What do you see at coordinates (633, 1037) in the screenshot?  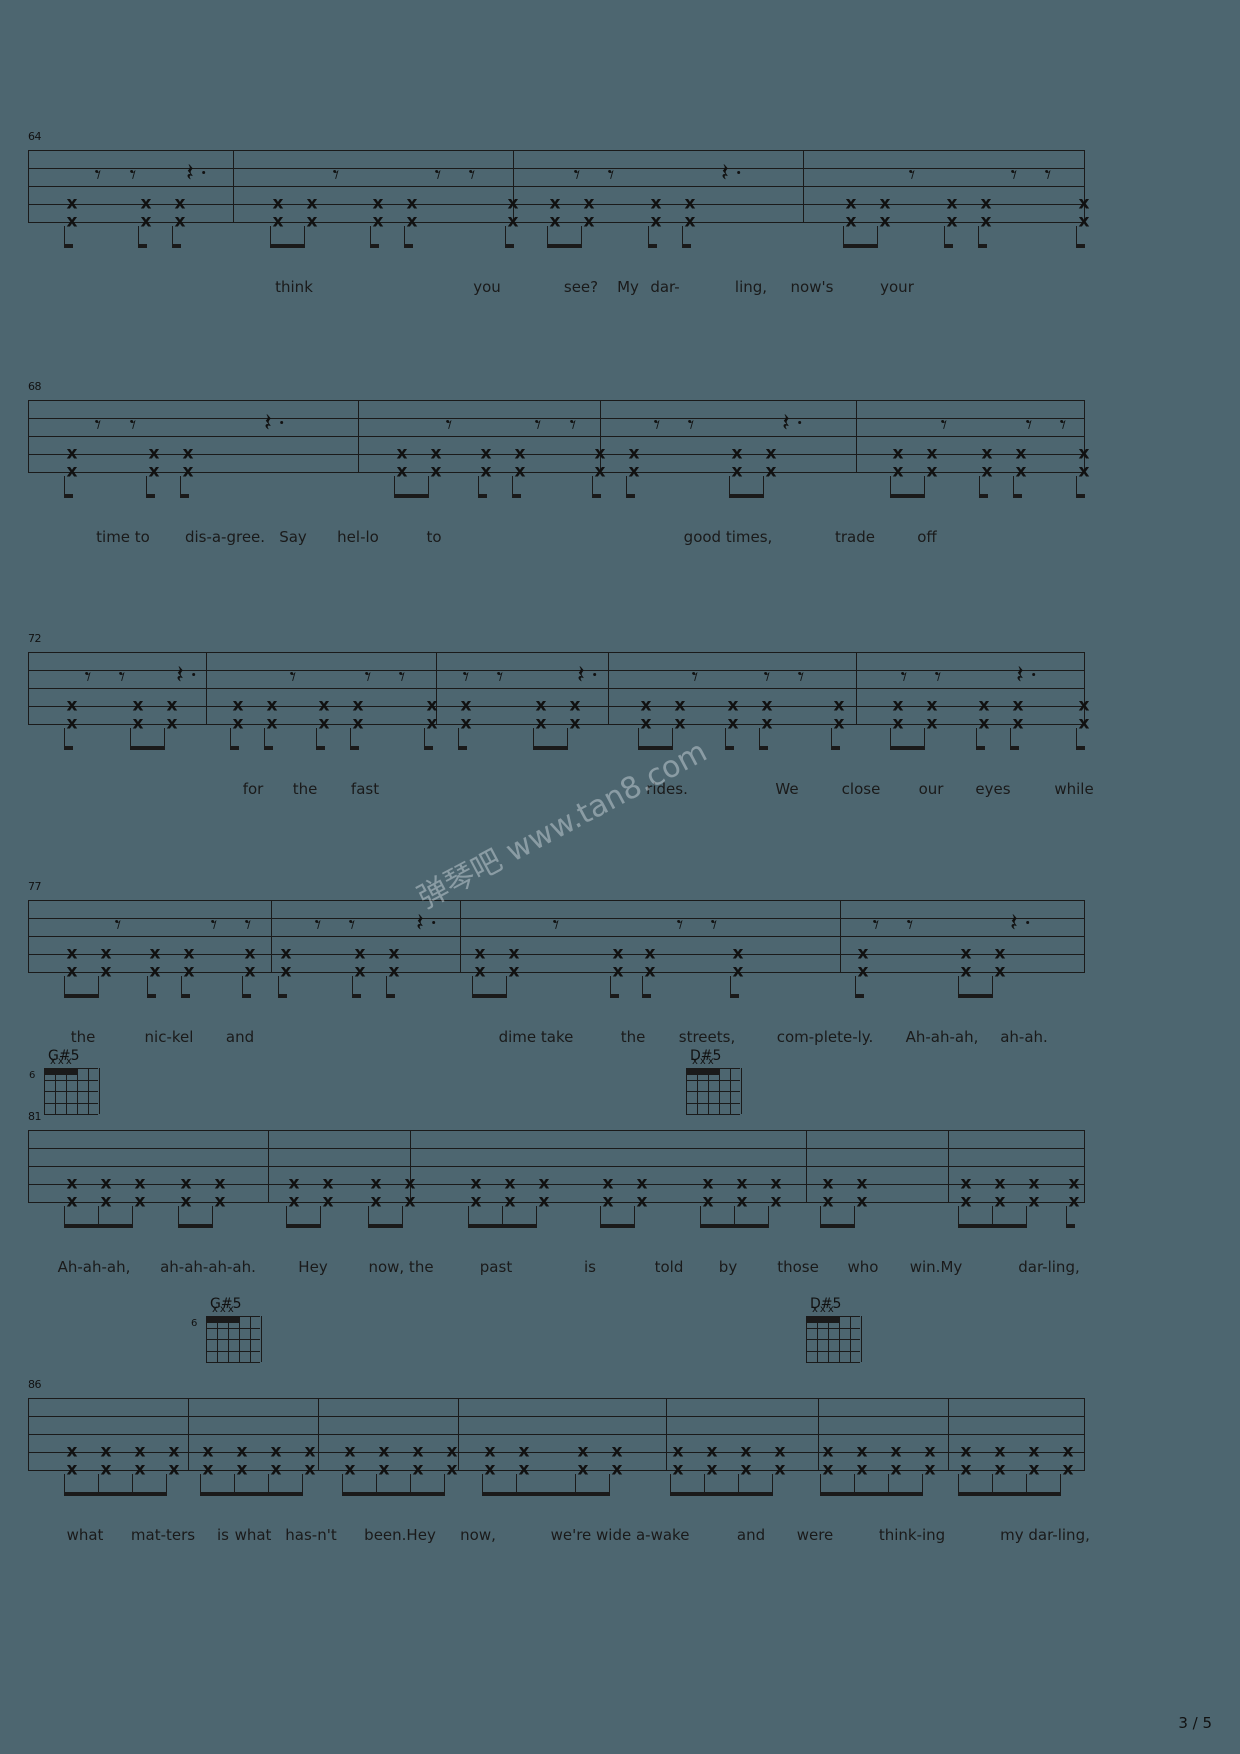 I see `lyric-syllable: the` at bounding box center [633, 1037].